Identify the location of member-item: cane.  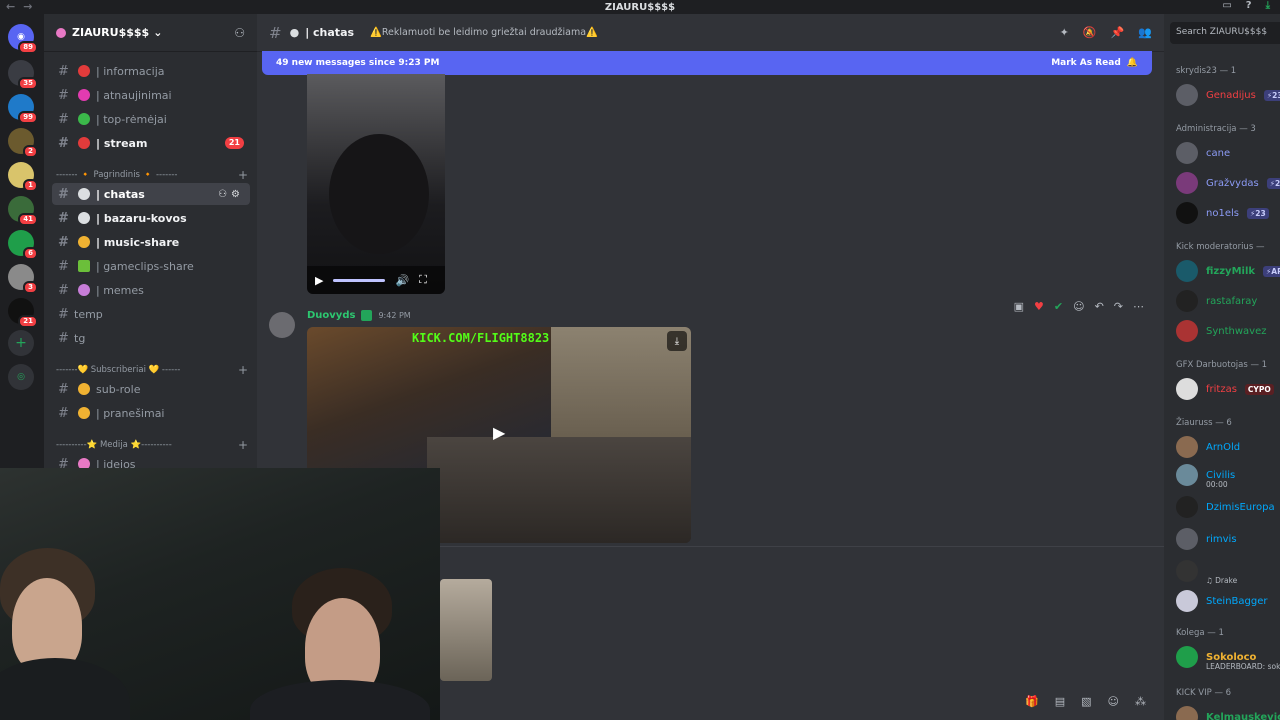
(1203, 153).